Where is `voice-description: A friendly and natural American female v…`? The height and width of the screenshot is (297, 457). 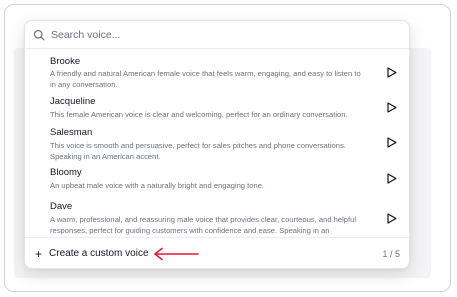 voice-description: A friendly and natural American female v… is located at coordinates (205, 79).